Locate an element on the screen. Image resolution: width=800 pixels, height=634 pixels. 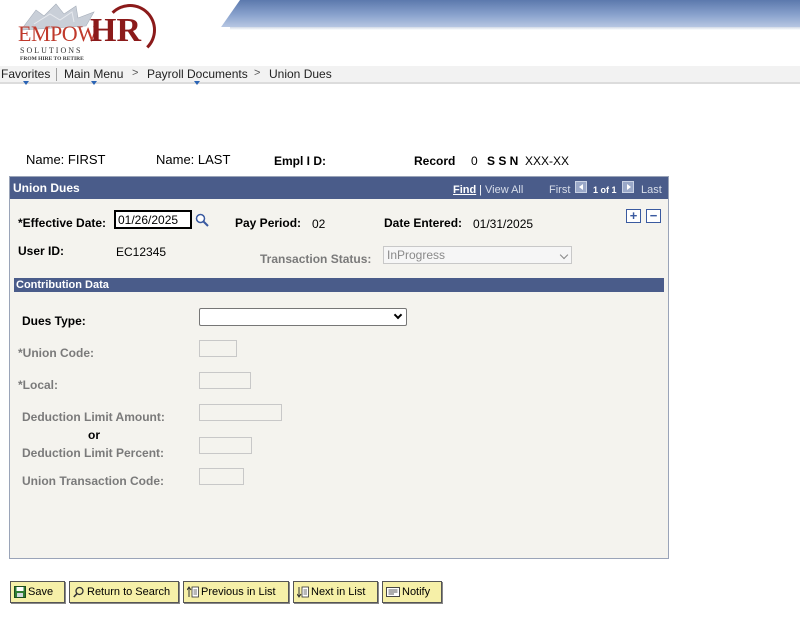
previous-row-icon is located at coordinates (581, 187).